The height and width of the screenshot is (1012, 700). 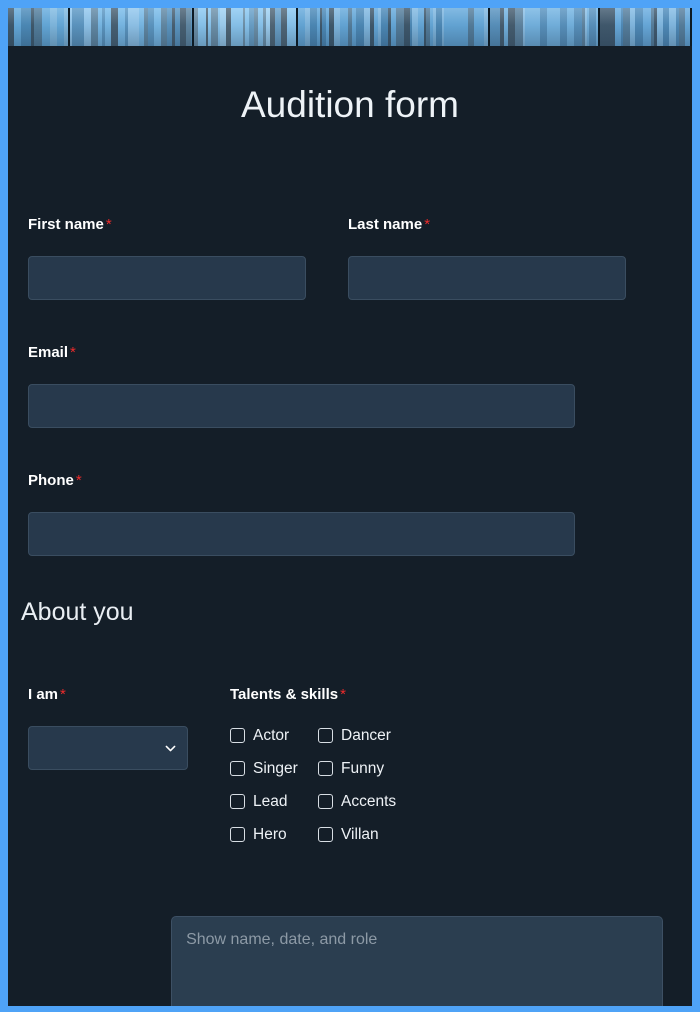 What do you see at coordinates (369, 801) in the screenshot?
I see `checkbox-label: Accents` at bounding box center [369, 801].